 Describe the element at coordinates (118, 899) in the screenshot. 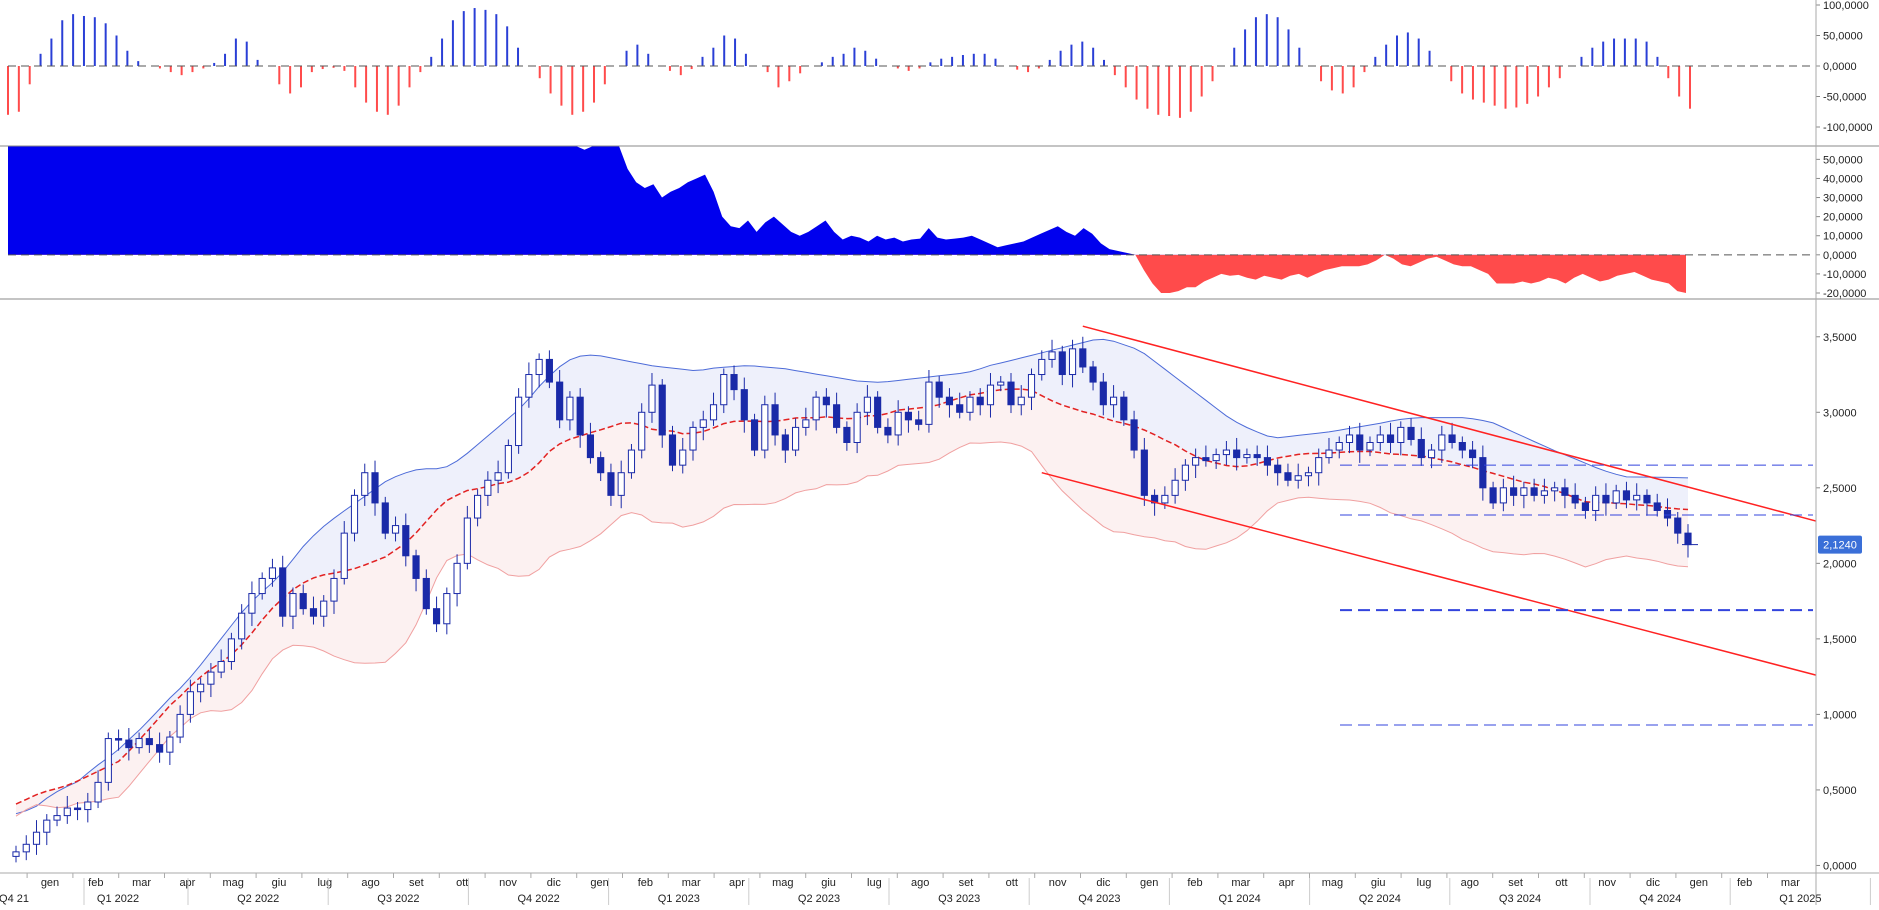

I see `x-quarter-label: Q1 2022` at that location.